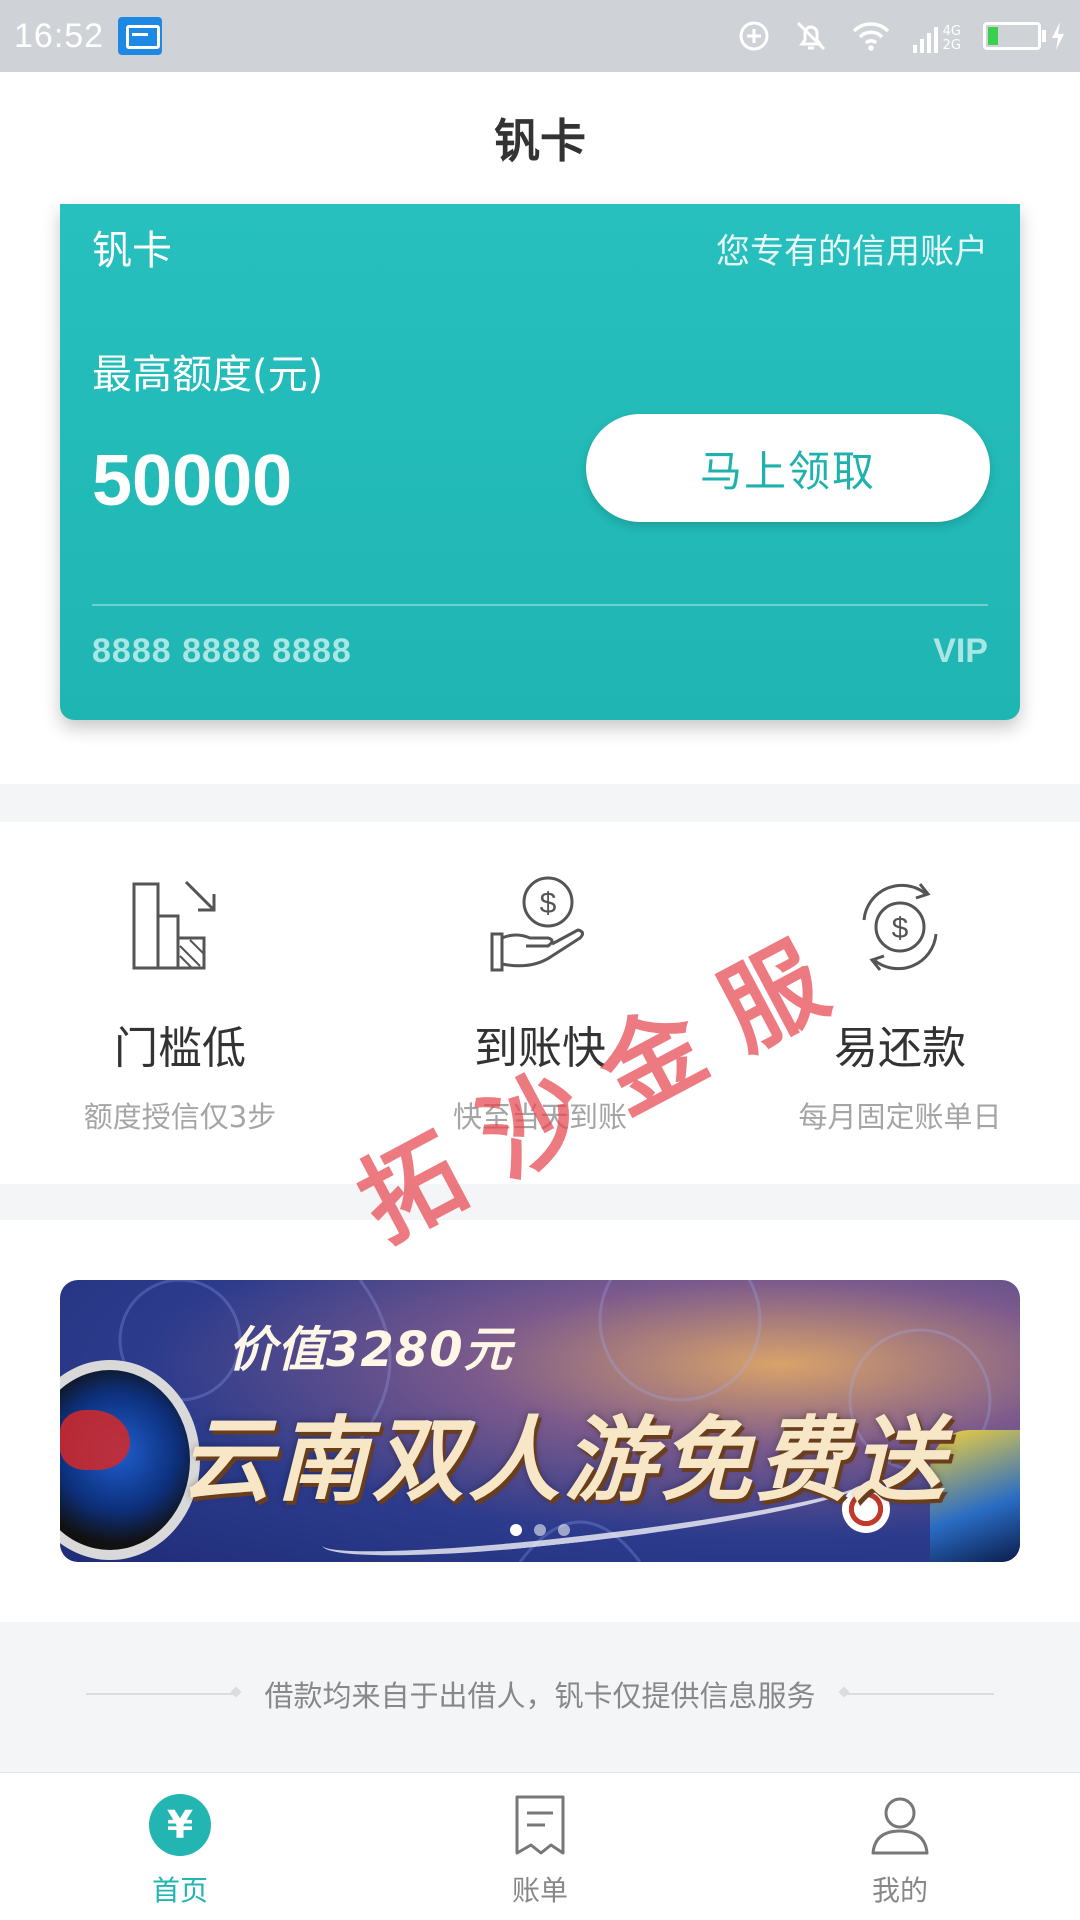  I want to click on nav-item-me: 我的, so click(900, 1846).